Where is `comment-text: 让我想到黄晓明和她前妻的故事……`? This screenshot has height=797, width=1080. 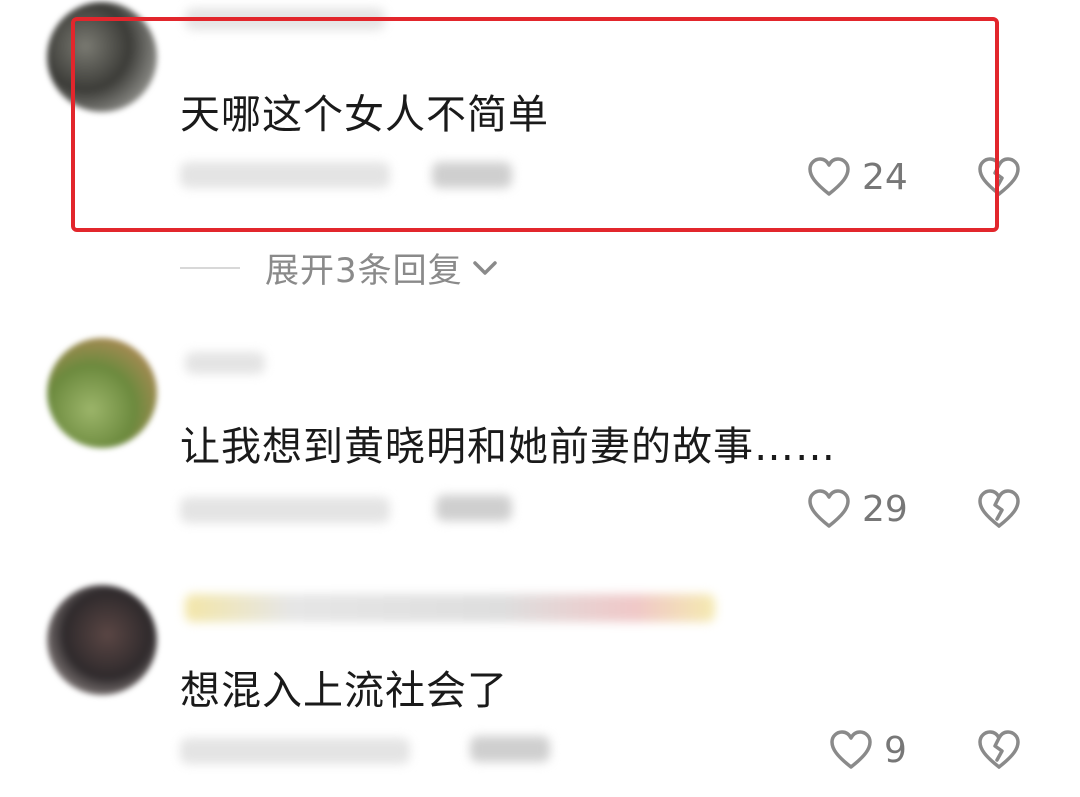 comment-text: 让我想到黄晓明和她前妻的故事…… is located at coordinates (508, 447).